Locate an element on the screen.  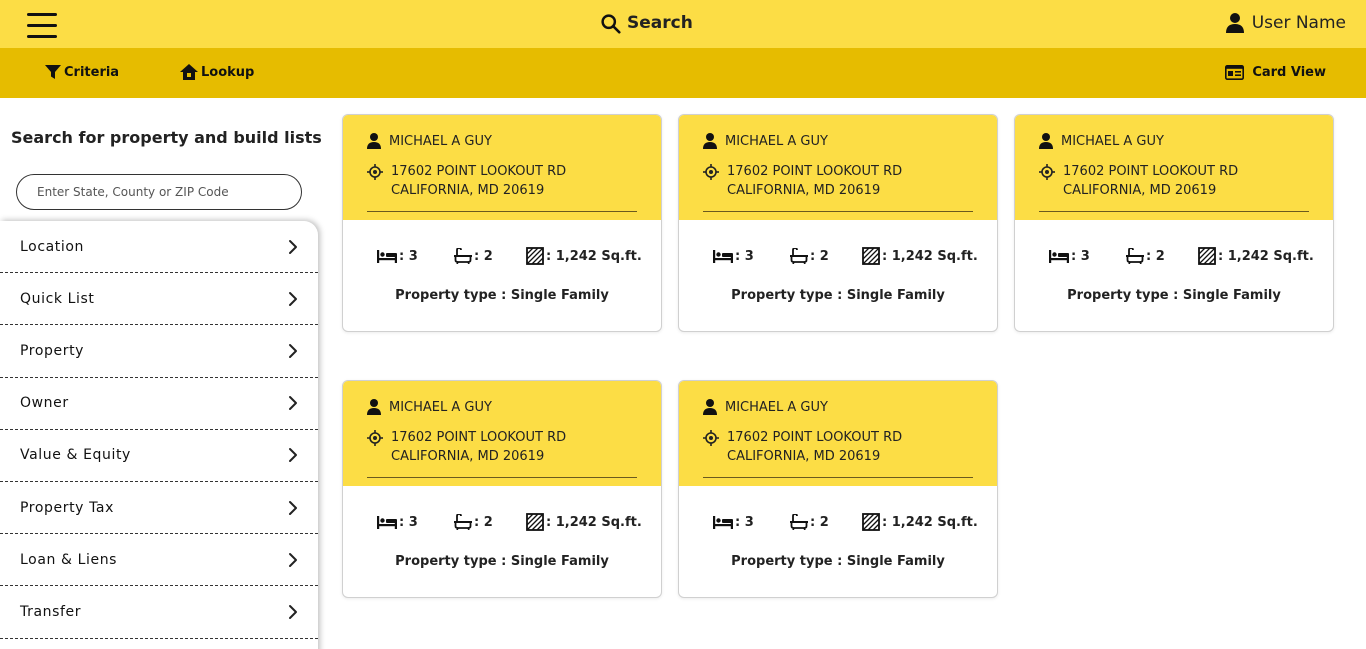
user-icon is located at coordinates (1234, 23).